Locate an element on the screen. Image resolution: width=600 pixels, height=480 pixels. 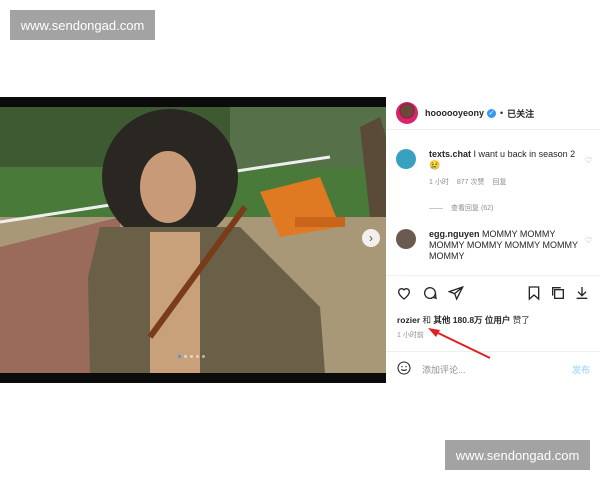
post-actions is located at coordinates (493, 291).